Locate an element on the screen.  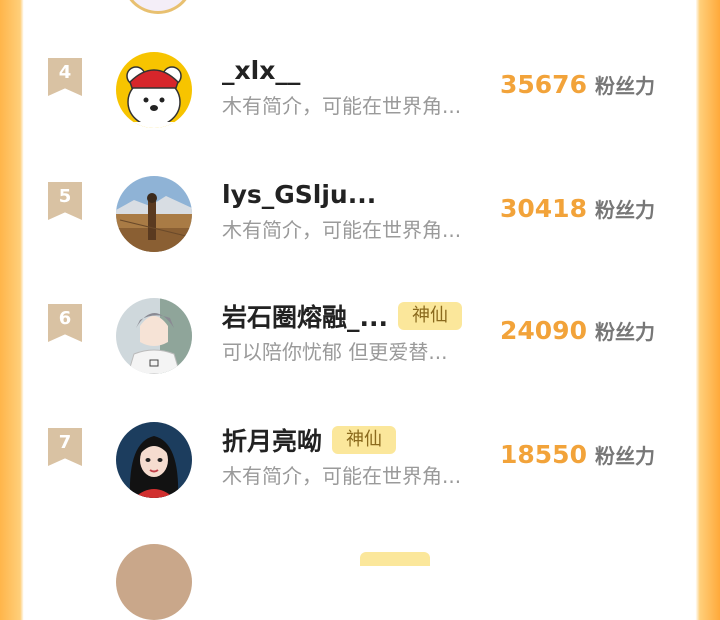
fan-power-score: 24090 粉丝力 is located at coordinates (577, 330).